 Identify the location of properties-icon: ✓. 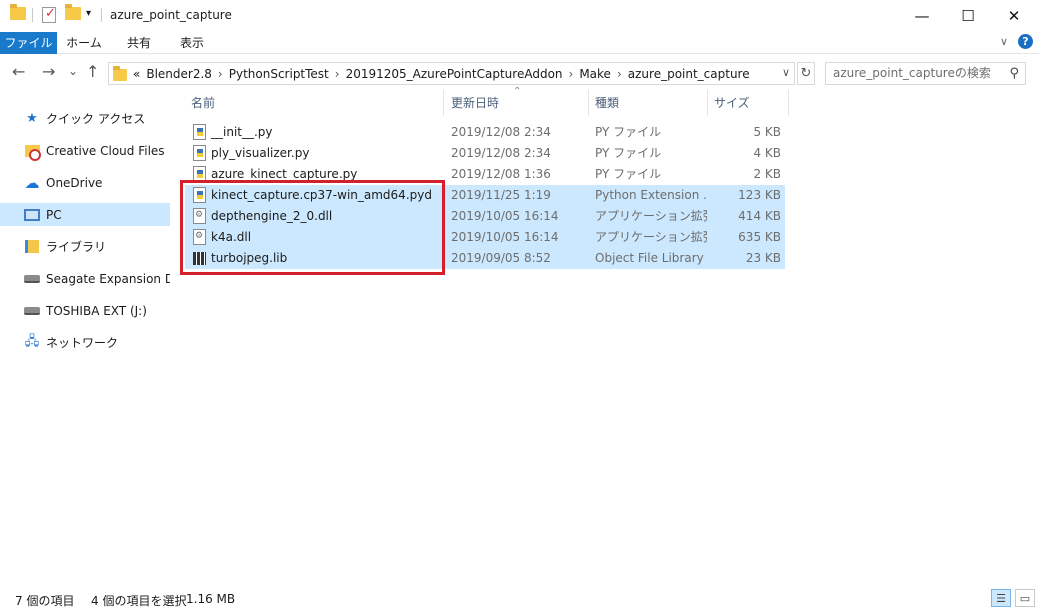
(49, 14).